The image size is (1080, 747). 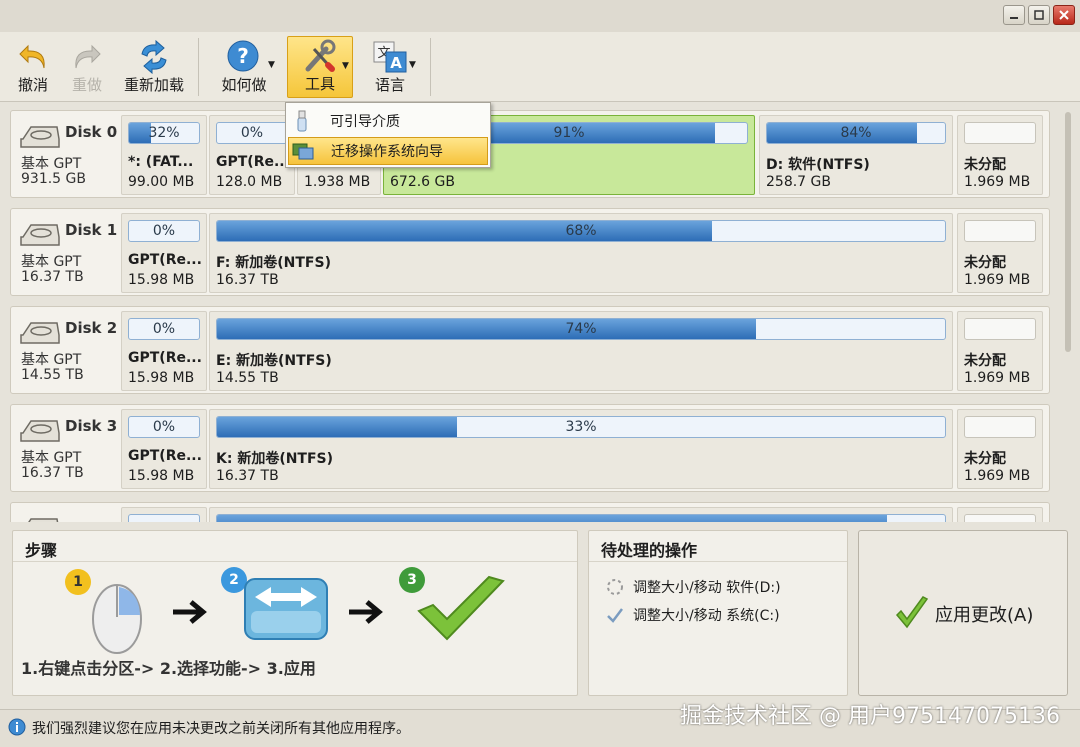 What do you see at coordinates (244, 67) in the screenshot?
I see `howto-button: ? 如何做 ▼` at bounding box center [244, 67].